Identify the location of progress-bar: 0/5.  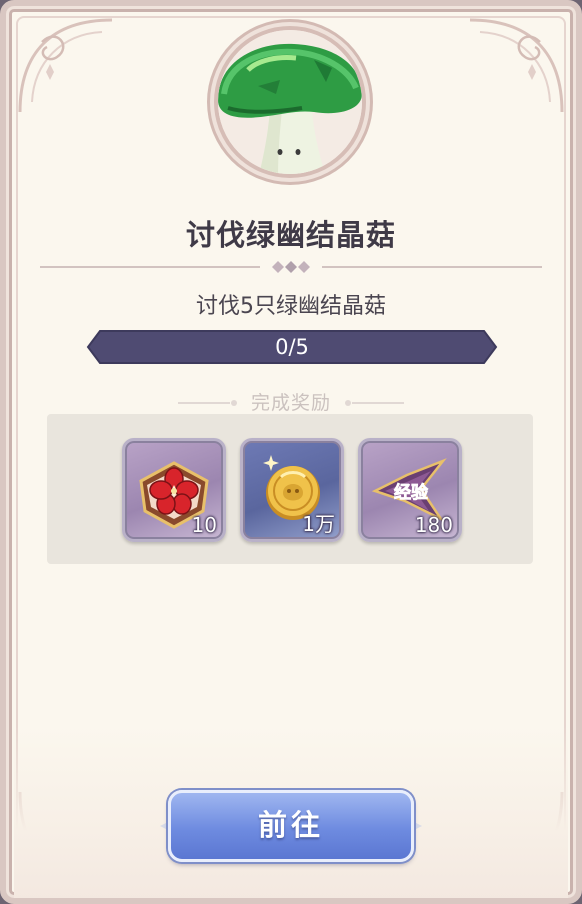
(292, 347).